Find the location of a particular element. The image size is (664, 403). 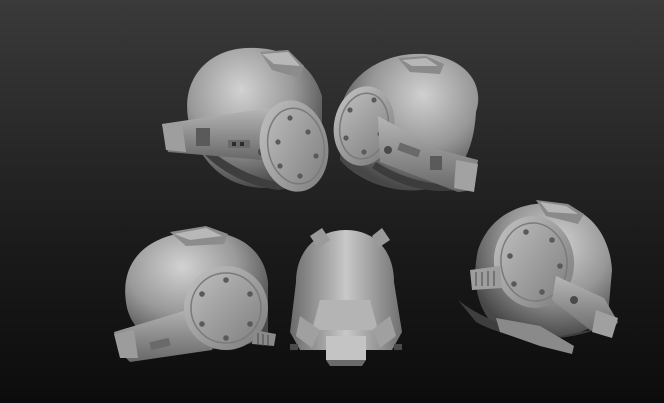

helmet-view-top-left is located at coordinates (245, 119).